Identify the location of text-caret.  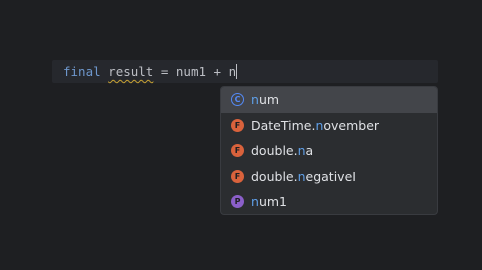
(237, 71).